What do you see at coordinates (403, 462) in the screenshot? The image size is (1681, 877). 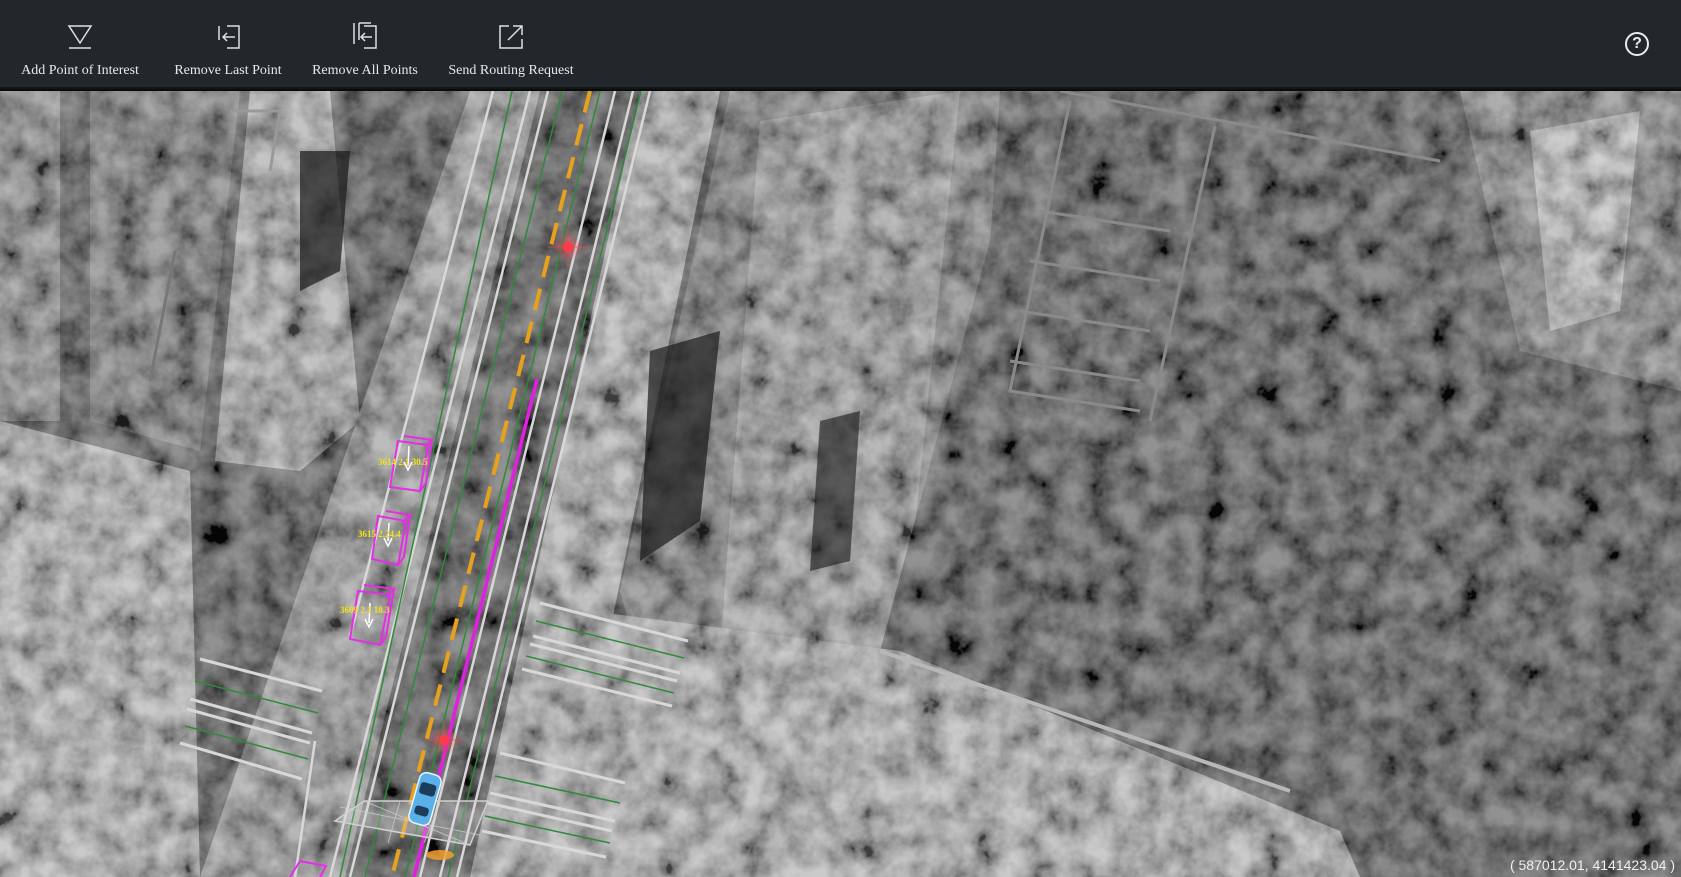 I see `obstacle-label: 3614 2.1 30.5` at bounding box center [403, 462].